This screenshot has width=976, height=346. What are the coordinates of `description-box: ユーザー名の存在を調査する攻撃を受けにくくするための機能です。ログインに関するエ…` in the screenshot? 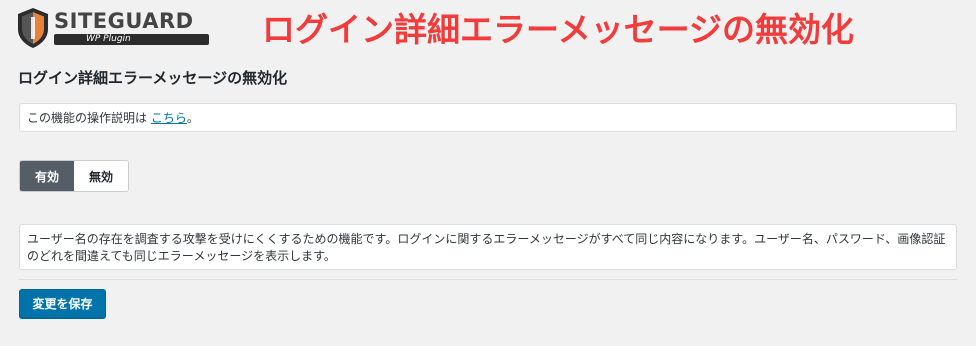 It's located at (488, 247).